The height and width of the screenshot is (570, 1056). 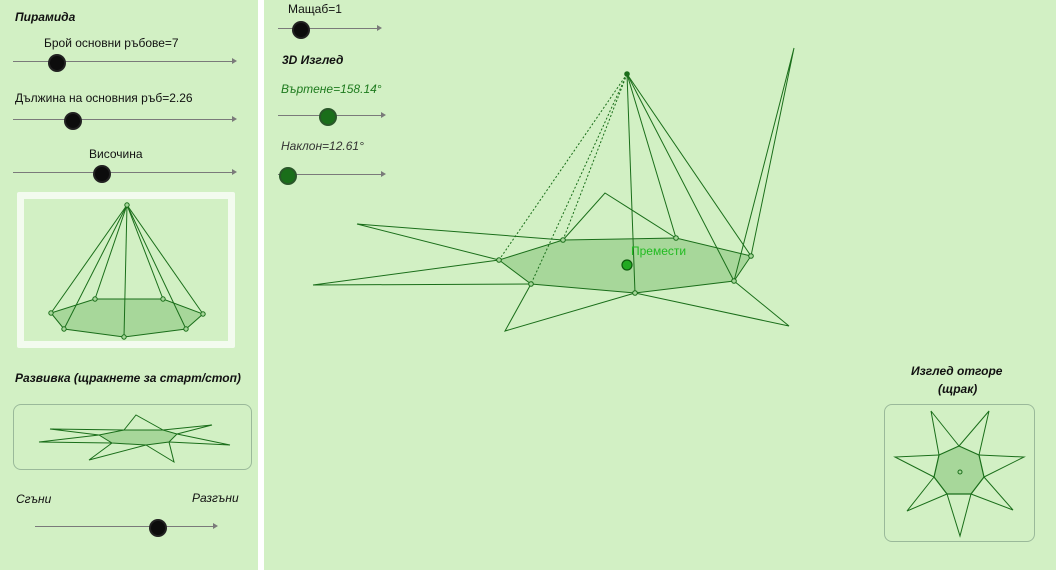 I want to click on fold-label: Сгъни, so click(x=34, y=499).